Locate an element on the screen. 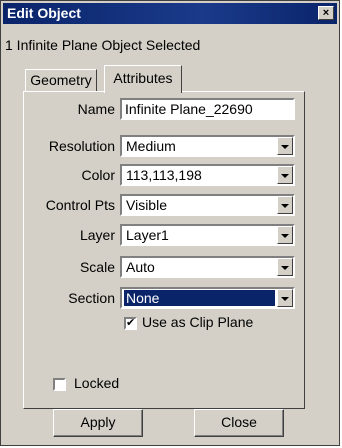 This screenshot has width=342, height=448. clip-plane-checkbox: ✔ is located at coordinates (130, 323).